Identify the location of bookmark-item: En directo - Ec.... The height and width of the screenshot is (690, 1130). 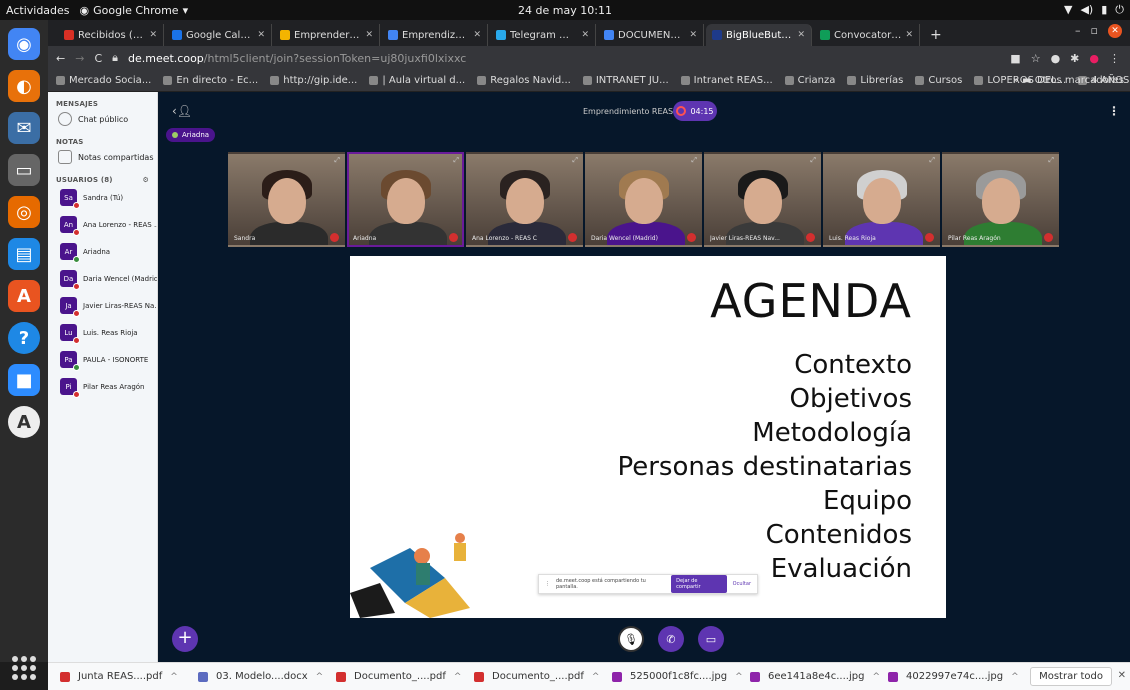
(210, 80).